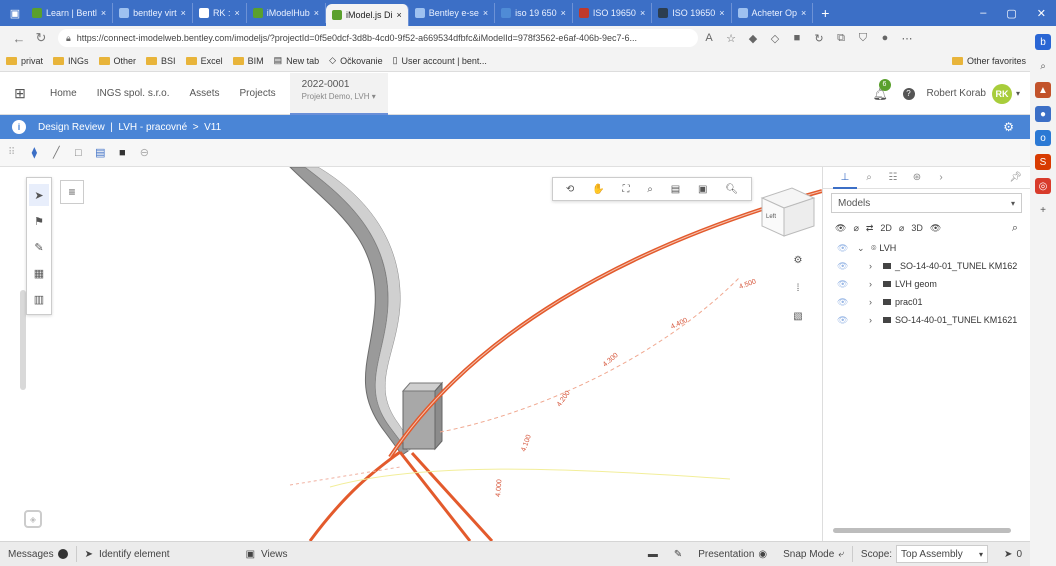 The height and width of the screenshot is (566, 1056). I want to click on tree-row: 👁︎ › LVH geom, so click(926, 284).